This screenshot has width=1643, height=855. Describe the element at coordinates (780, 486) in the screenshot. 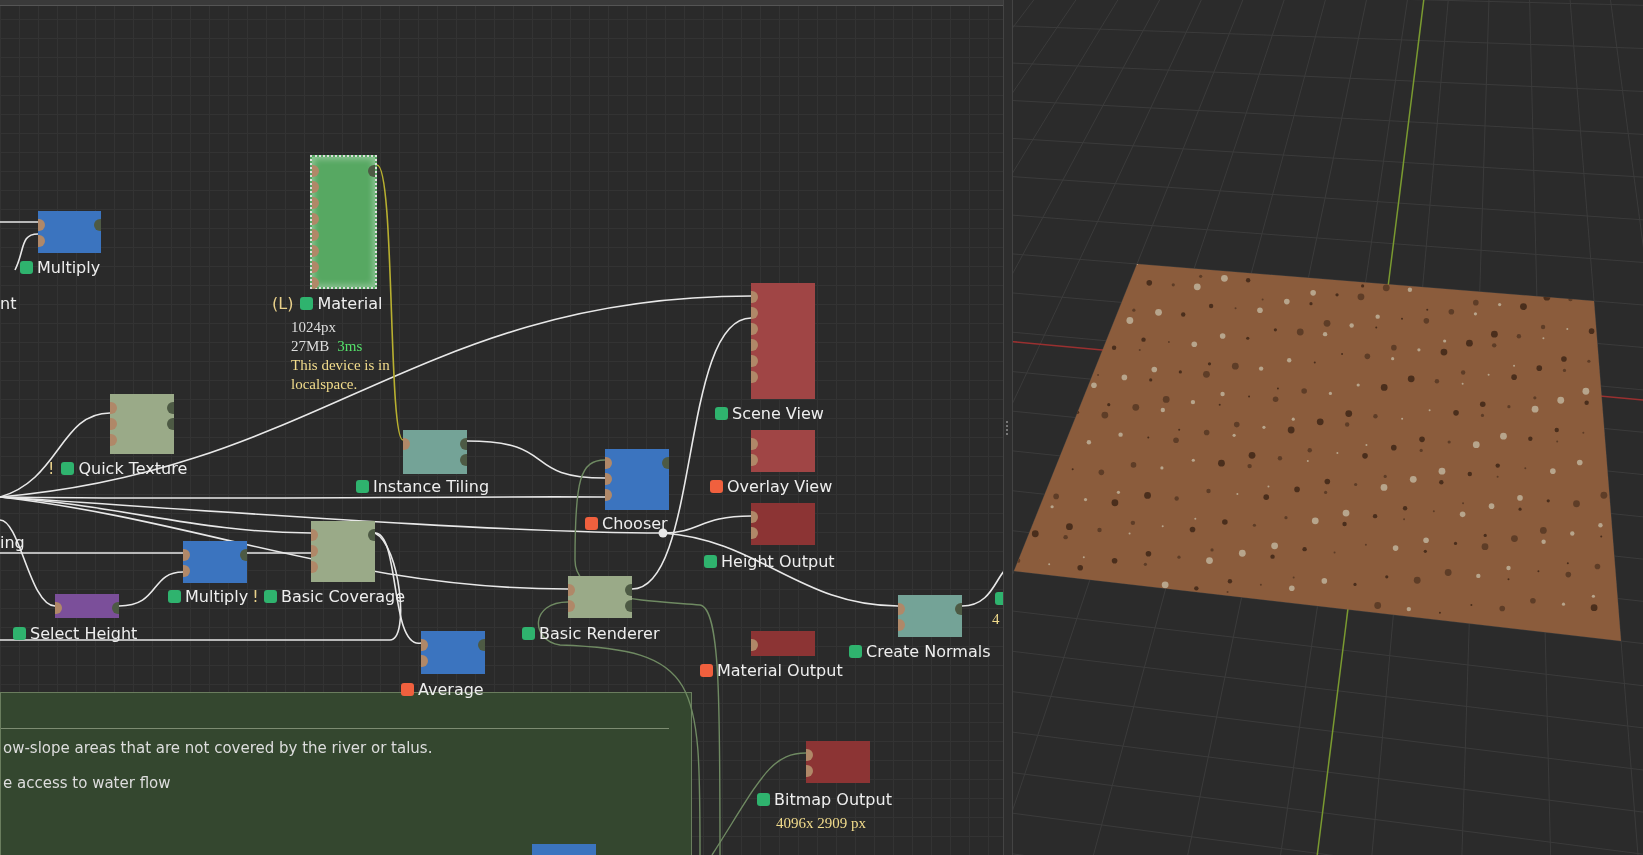

I see `node-label: Overlay View` at that location.